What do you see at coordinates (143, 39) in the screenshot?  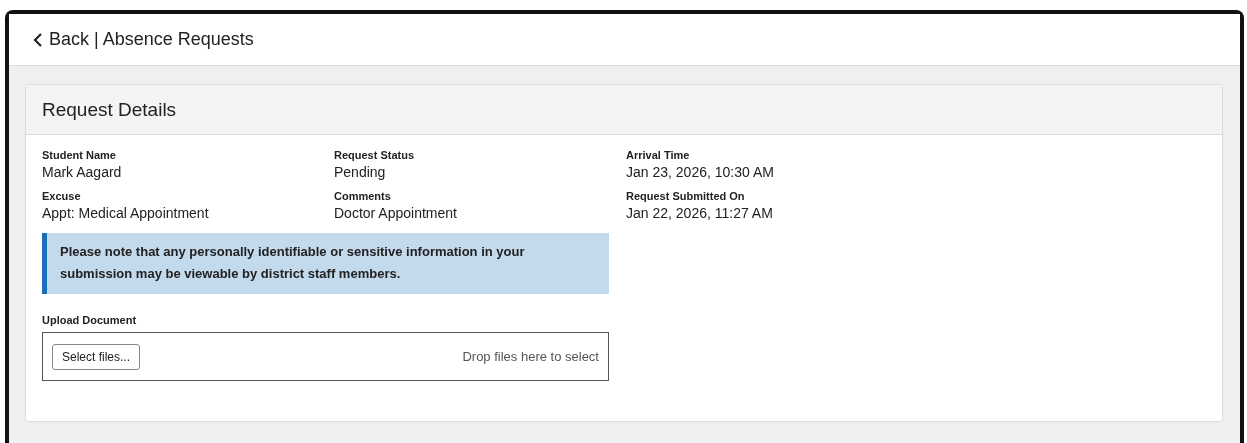 I see `back-link: Back | Absence Requests` at bounding box center [143, 39].